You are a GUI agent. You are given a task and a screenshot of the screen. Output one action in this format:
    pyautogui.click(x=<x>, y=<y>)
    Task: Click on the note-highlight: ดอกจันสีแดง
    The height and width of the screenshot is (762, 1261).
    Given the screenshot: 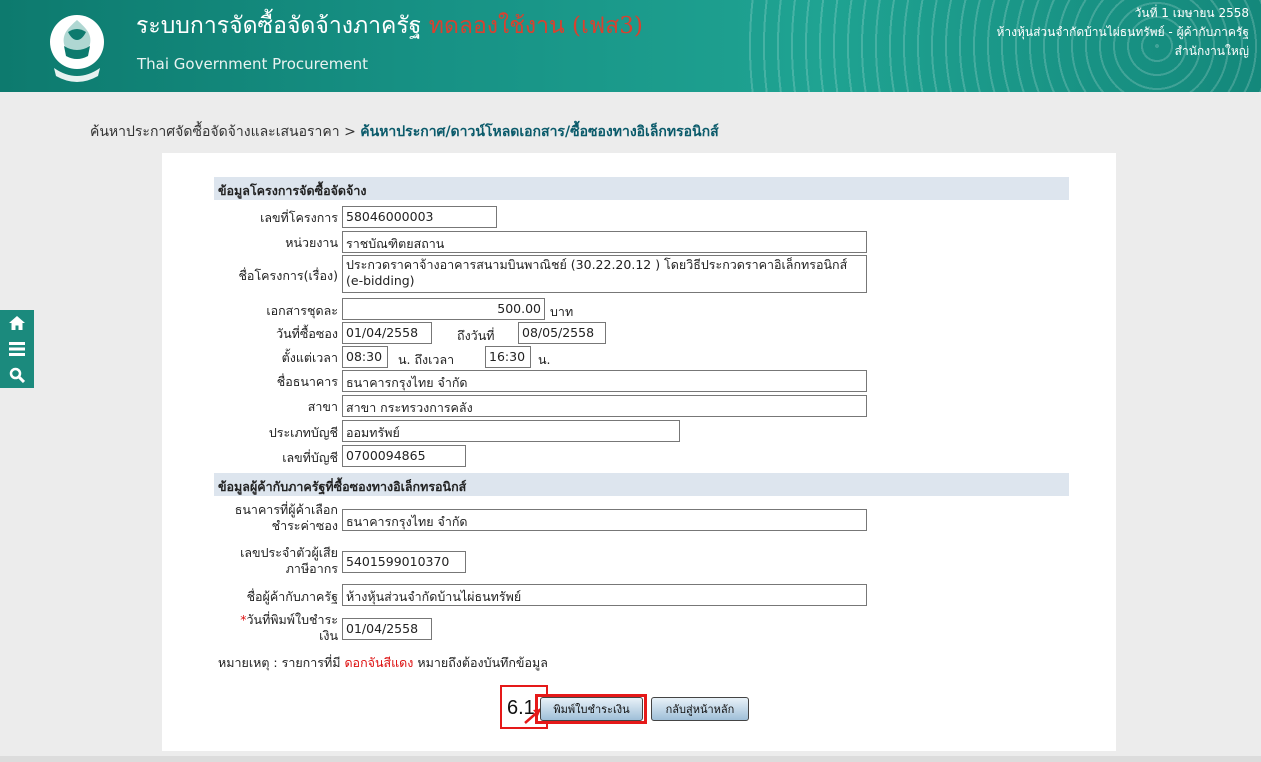 What is the action you would take?
    pyautogui.click(x=379, y=662)
    